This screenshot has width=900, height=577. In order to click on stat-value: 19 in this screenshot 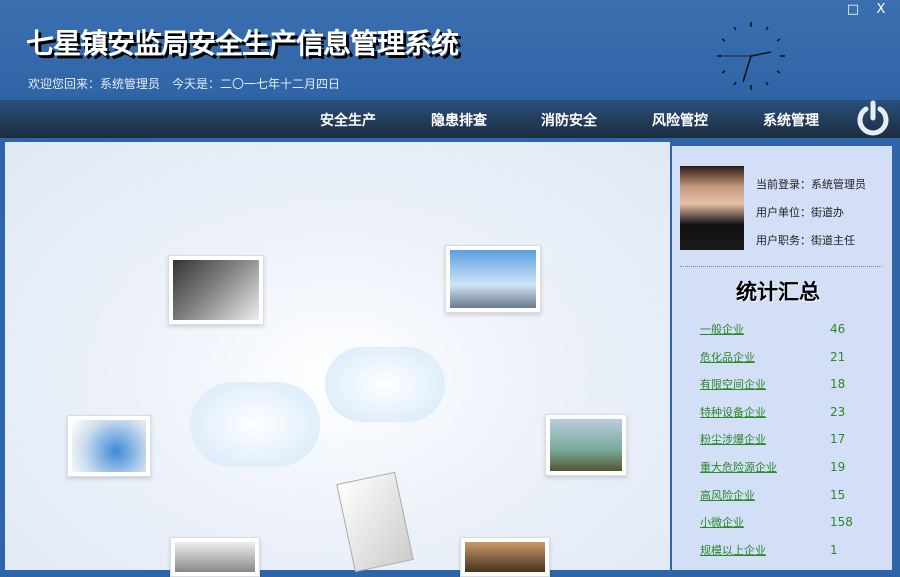, I will do `click(838, 467)`.